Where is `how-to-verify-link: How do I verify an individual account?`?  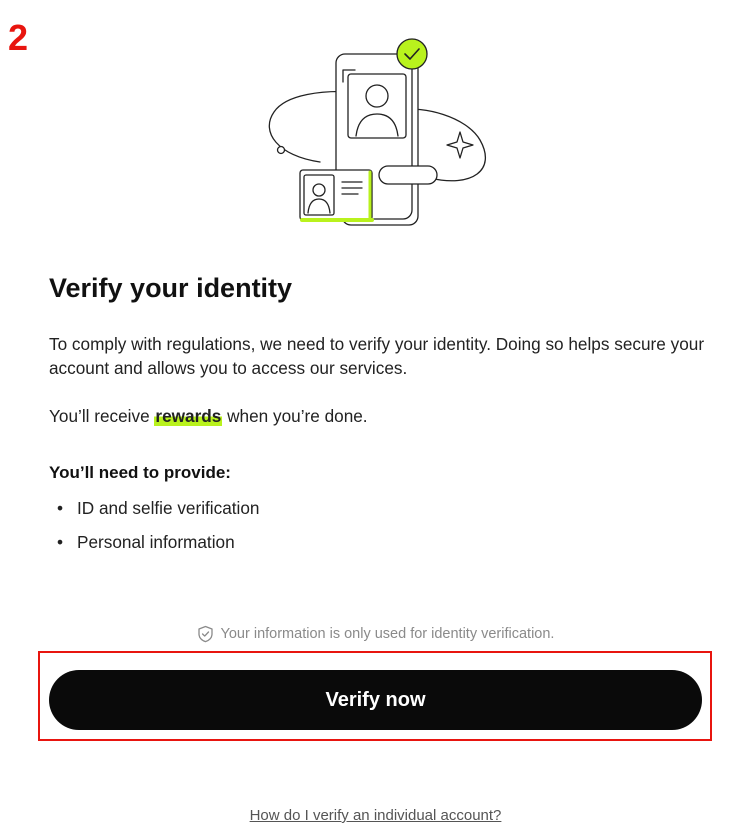 how-to-verify-link: How do I verify an individual account? is located at coordinates (376, 815).